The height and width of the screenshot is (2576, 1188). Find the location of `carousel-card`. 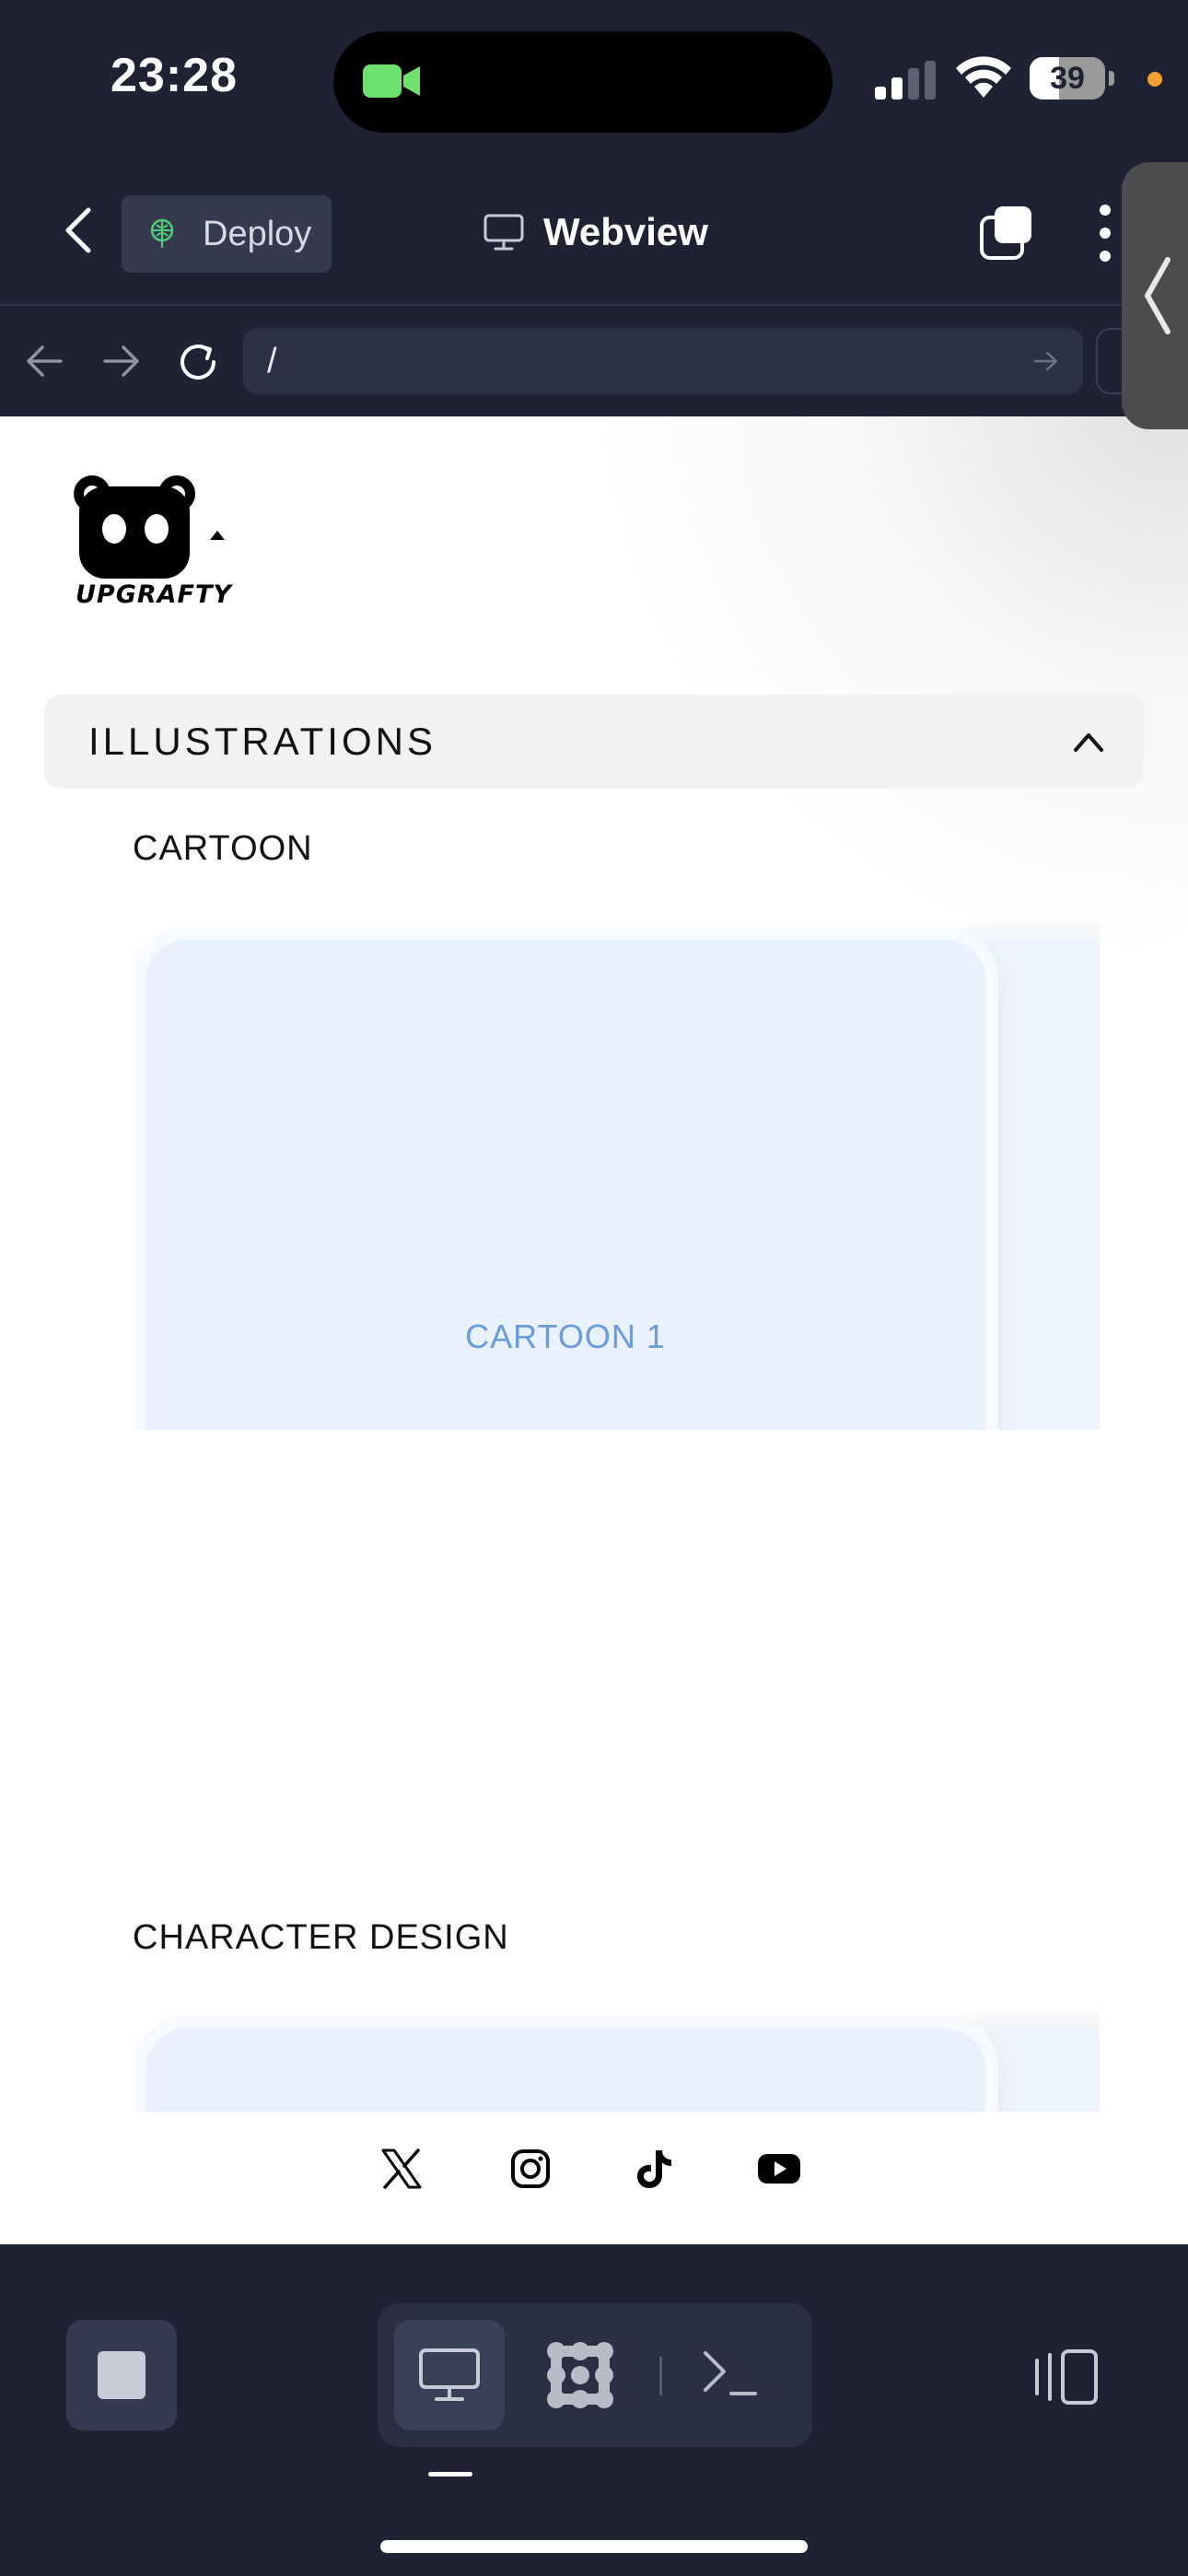

carousel-card is located at coordinates (565, 2064).